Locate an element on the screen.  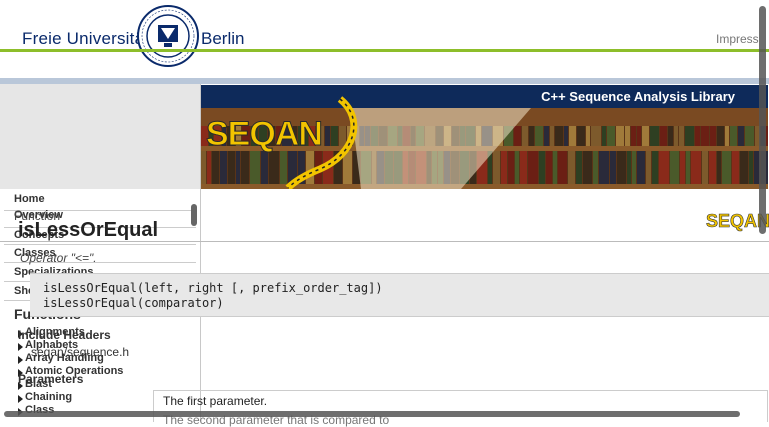
vertical-scrollbar is located at coordinates (762, 120).